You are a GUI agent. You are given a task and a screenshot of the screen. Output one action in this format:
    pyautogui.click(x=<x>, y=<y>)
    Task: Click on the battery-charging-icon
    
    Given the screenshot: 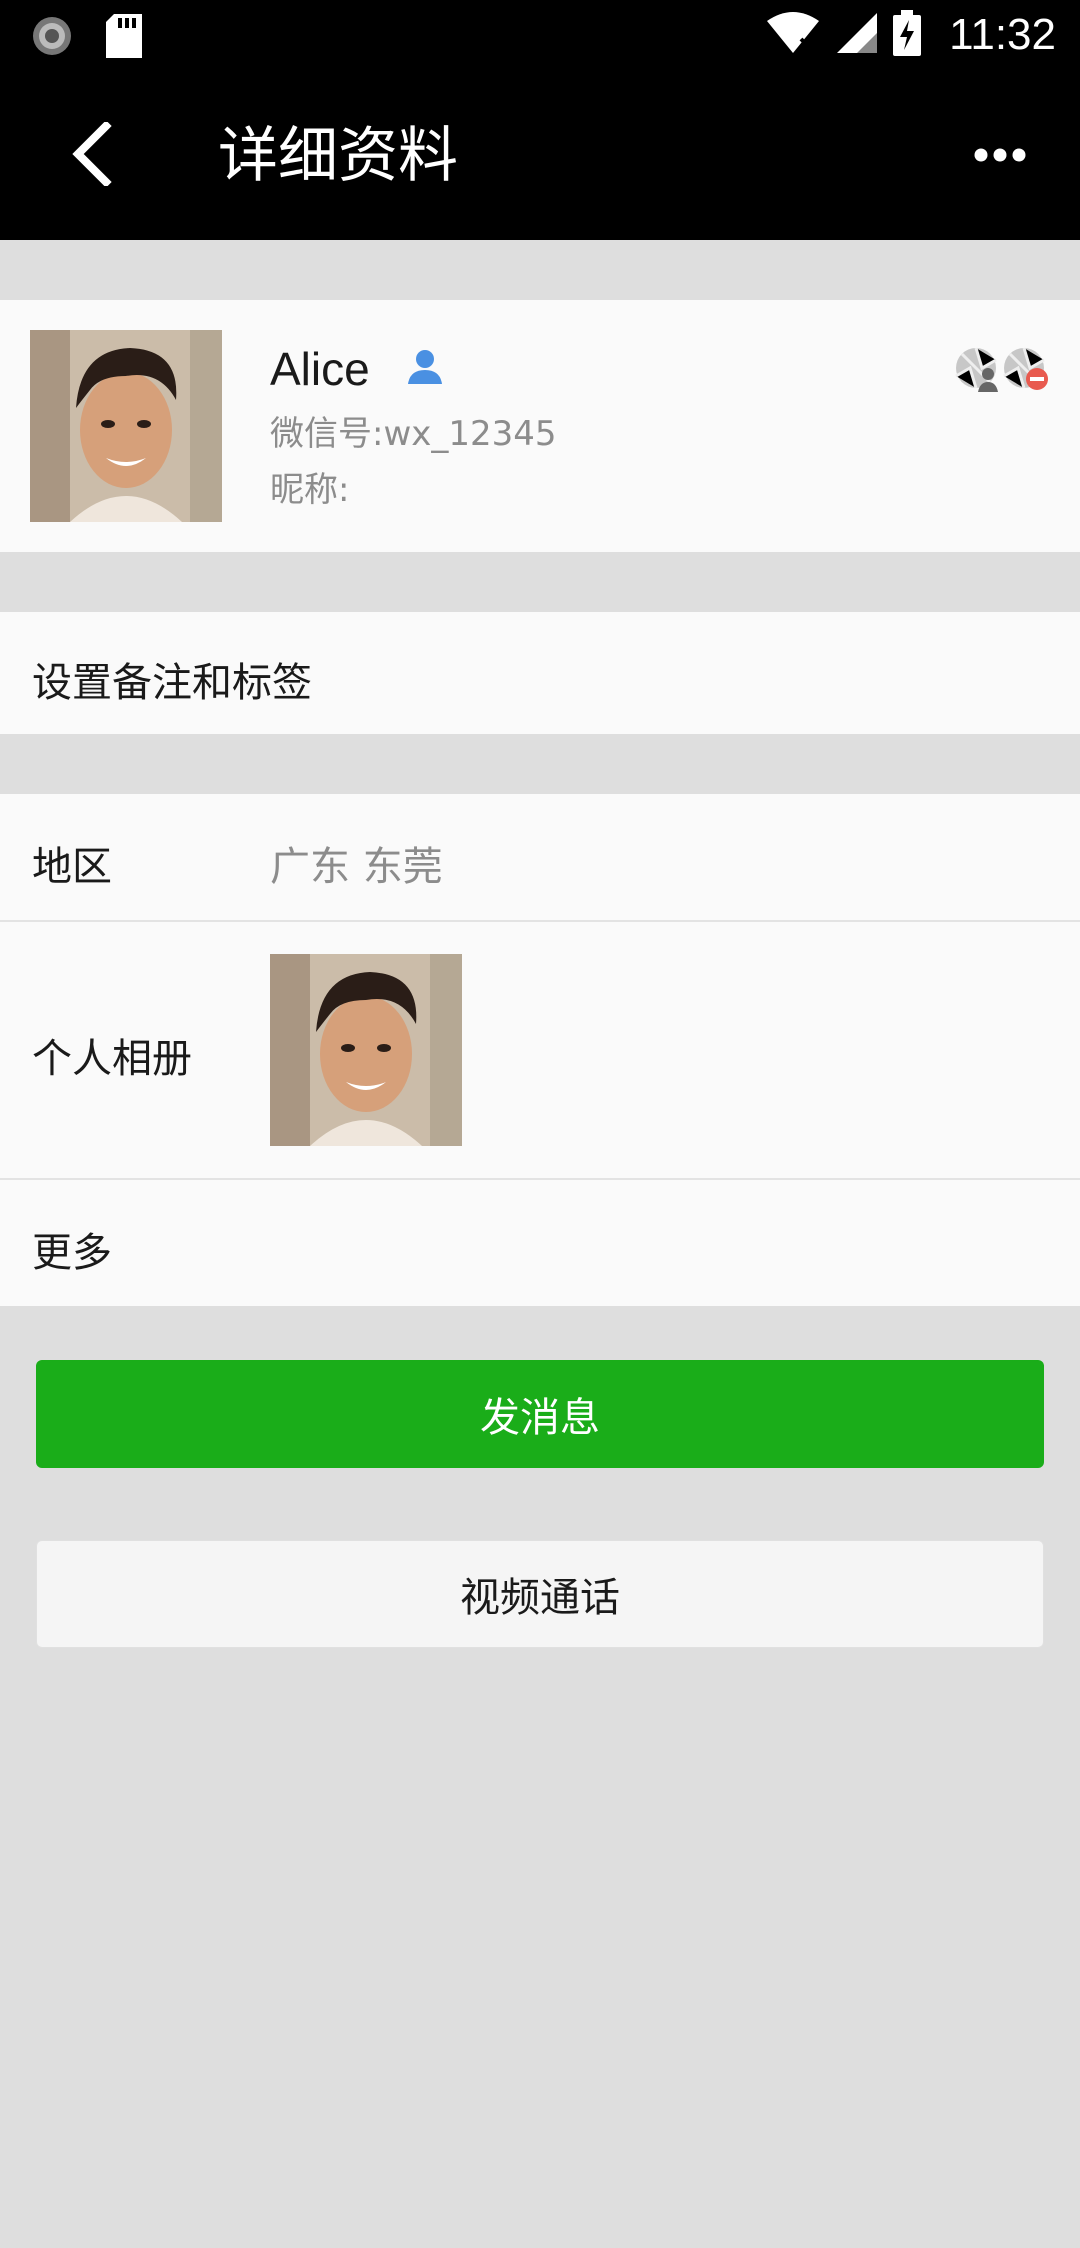 What is the action you would take?
    pyautogui.click(x=907, y=35)
    